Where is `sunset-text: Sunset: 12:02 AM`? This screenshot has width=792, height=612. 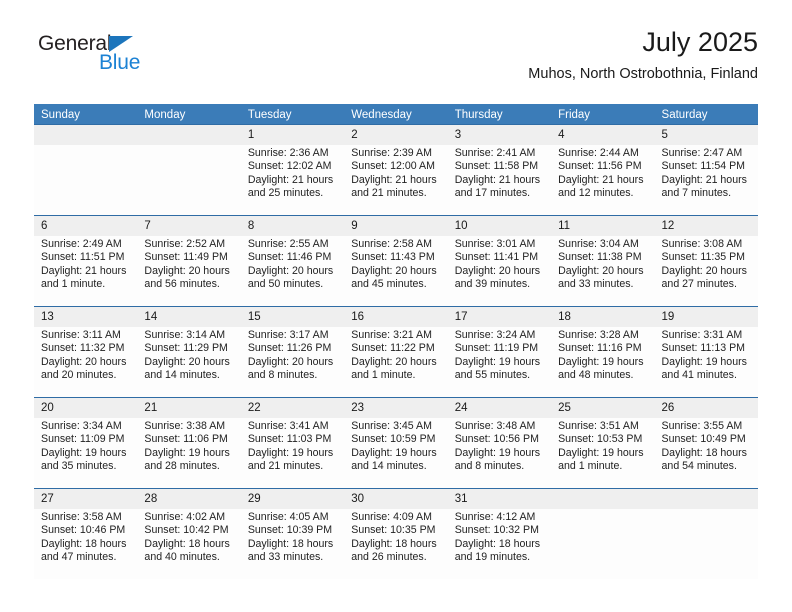 sunset-text: Sunset: 12:02 AM is located at coordinates (289, 166).